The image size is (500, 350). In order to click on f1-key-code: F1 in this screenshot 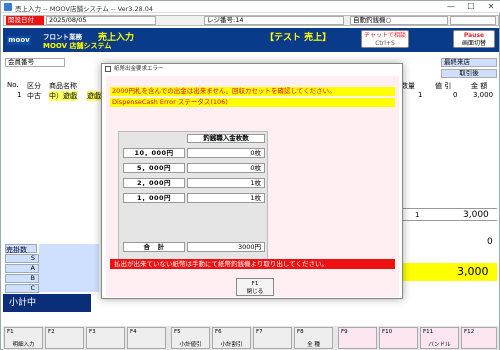, I will do `click(10, 332)`.